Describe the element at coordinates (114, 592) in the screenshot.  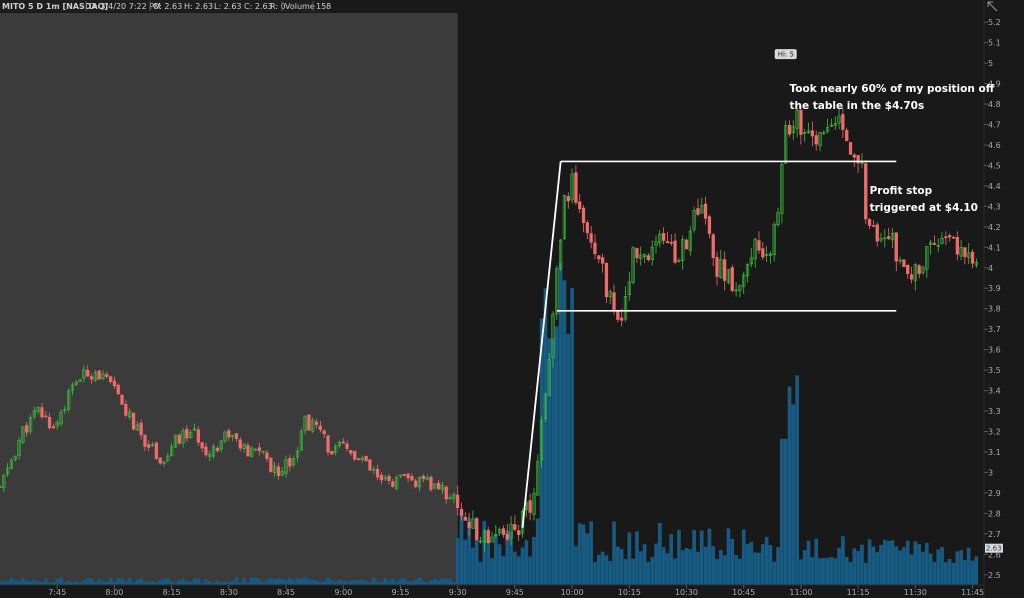
I see `time-tick-label: 8:00` at that location.